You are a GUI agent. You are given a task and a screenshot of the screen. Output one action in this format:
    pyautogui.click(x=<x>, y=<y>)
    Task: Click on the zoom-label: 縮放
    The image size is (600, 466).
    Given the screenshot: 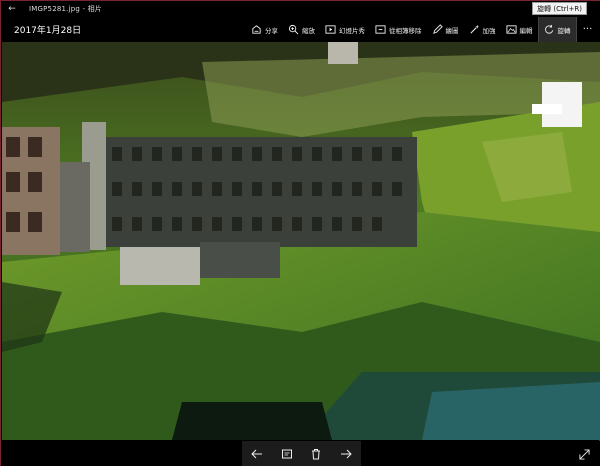 What is the action you would take?
    pyautogui.click(x=308, y=30)
    